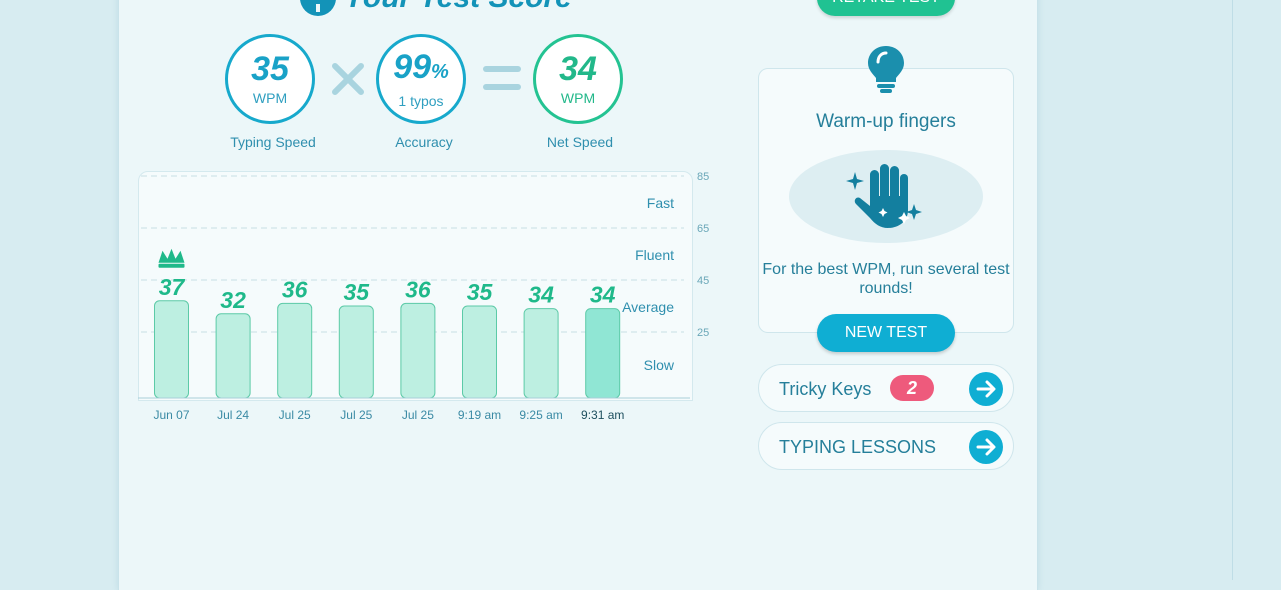 This screenshot has height=590, width=1281. What do you see at coordinates (912, 388) in the screenshot?
I see `tricky-keys-count-badge: 2` at bounding box center [912, 388].